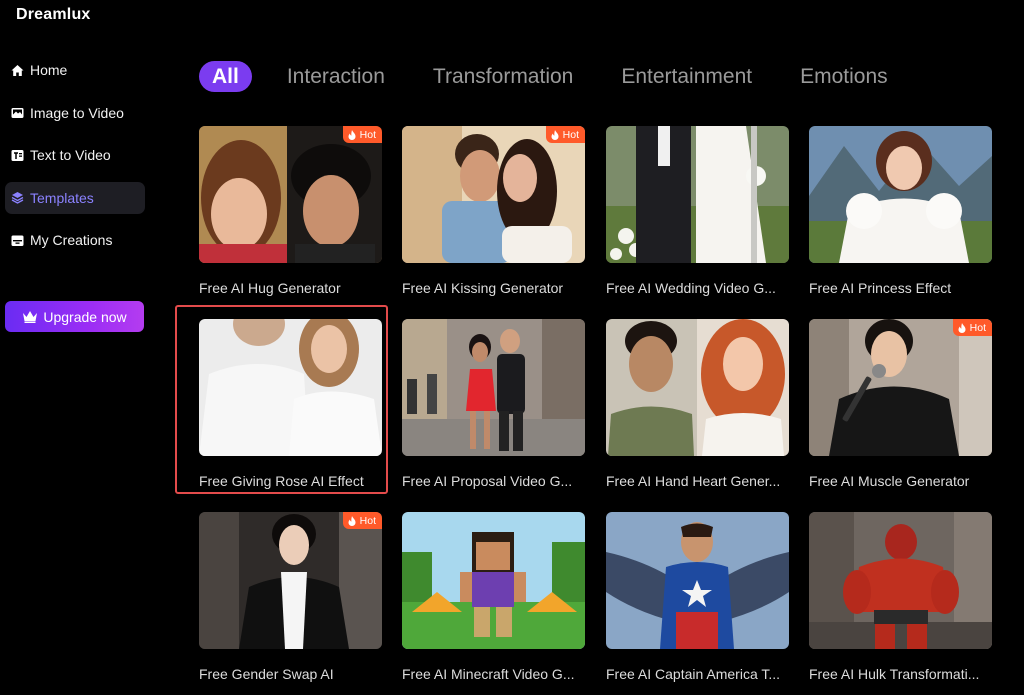 The height and width of the screenshot is (695, 1024). Describe the element at coordinates (281, 481) in the screenshot. I see `template-title: Free Giving Rose AI Effect` at that location.